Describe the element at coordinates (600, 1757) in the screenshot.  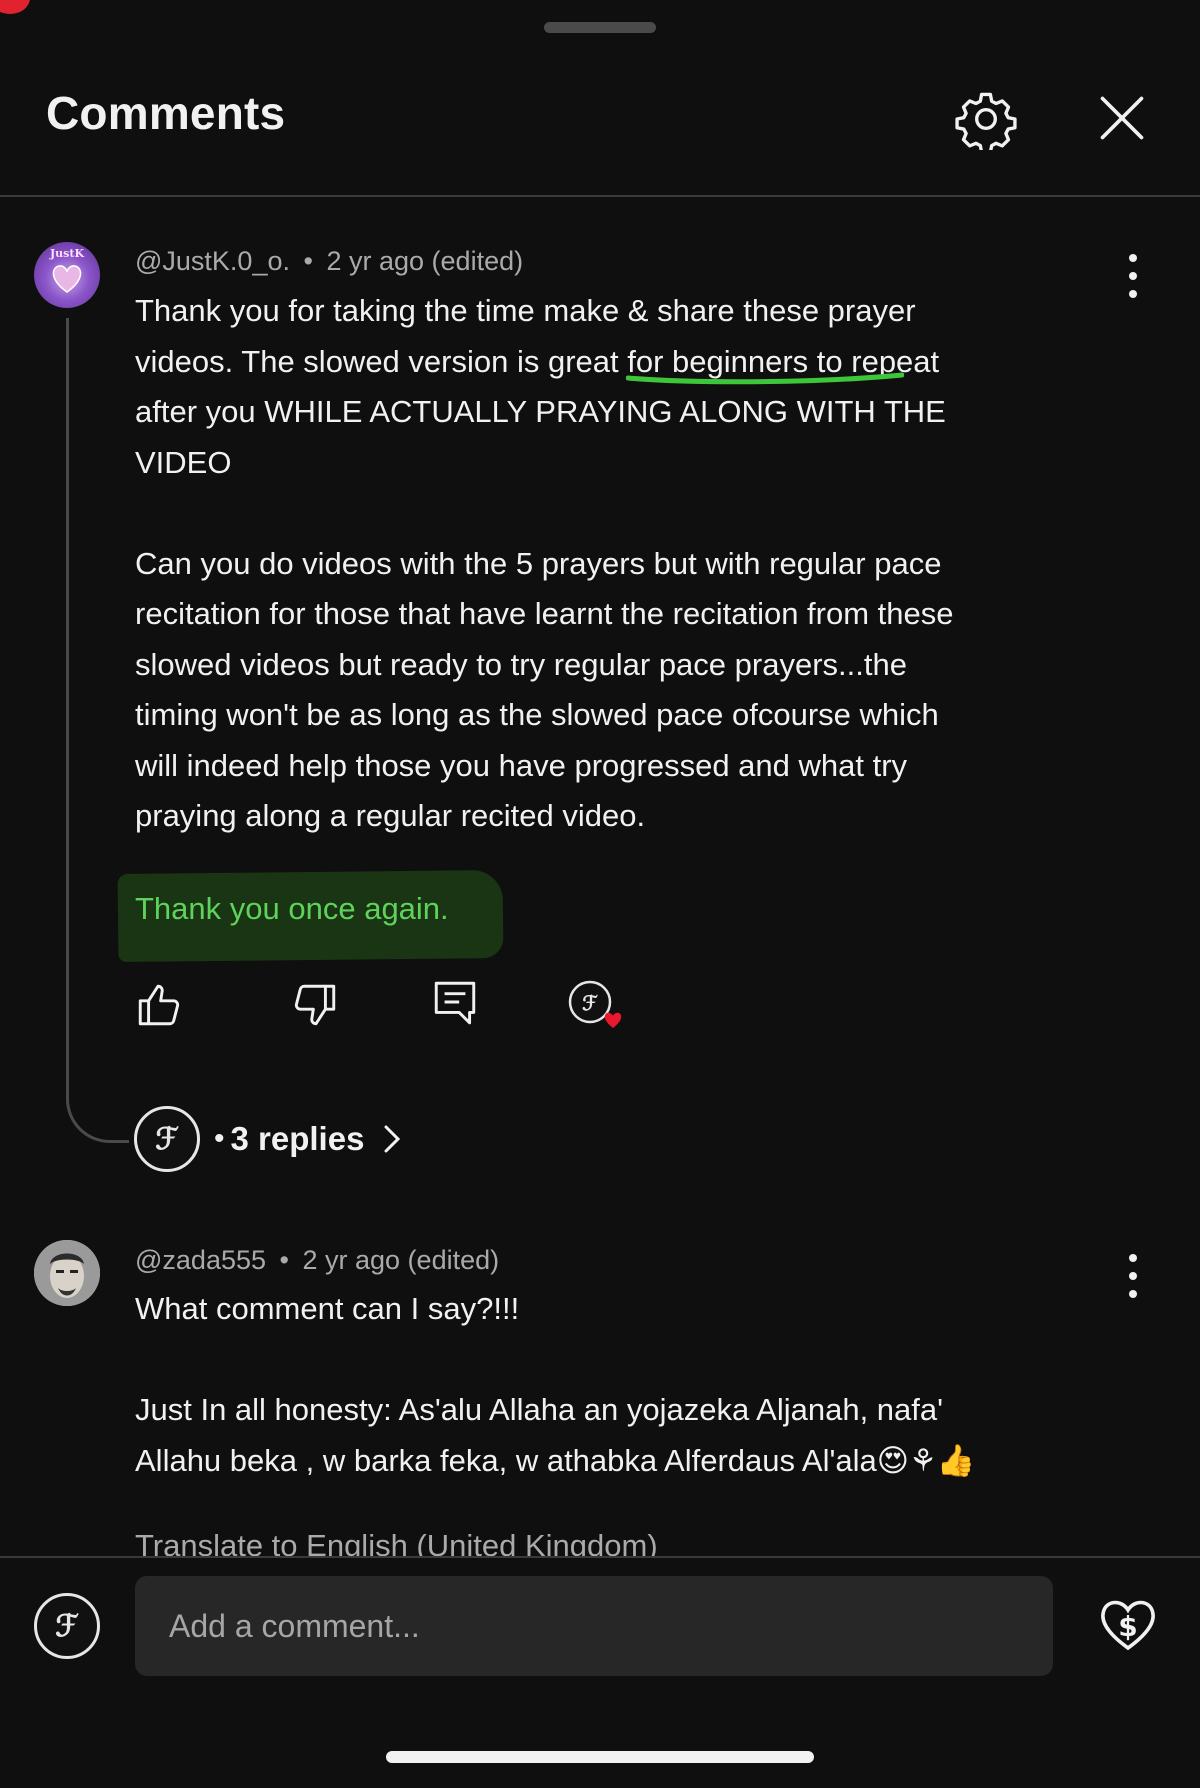
I see `home-indicator` at that location.